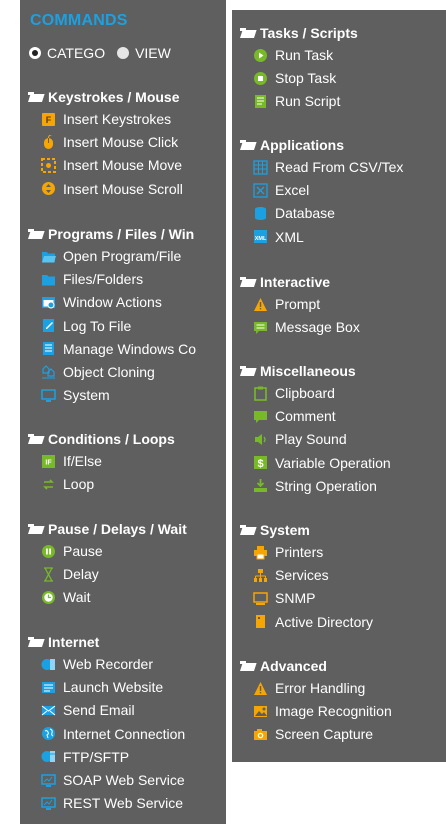 The width and height of the screenshot is (446, 824). I want to click on command-label: Insert Mouse Move, so click(123, 165).